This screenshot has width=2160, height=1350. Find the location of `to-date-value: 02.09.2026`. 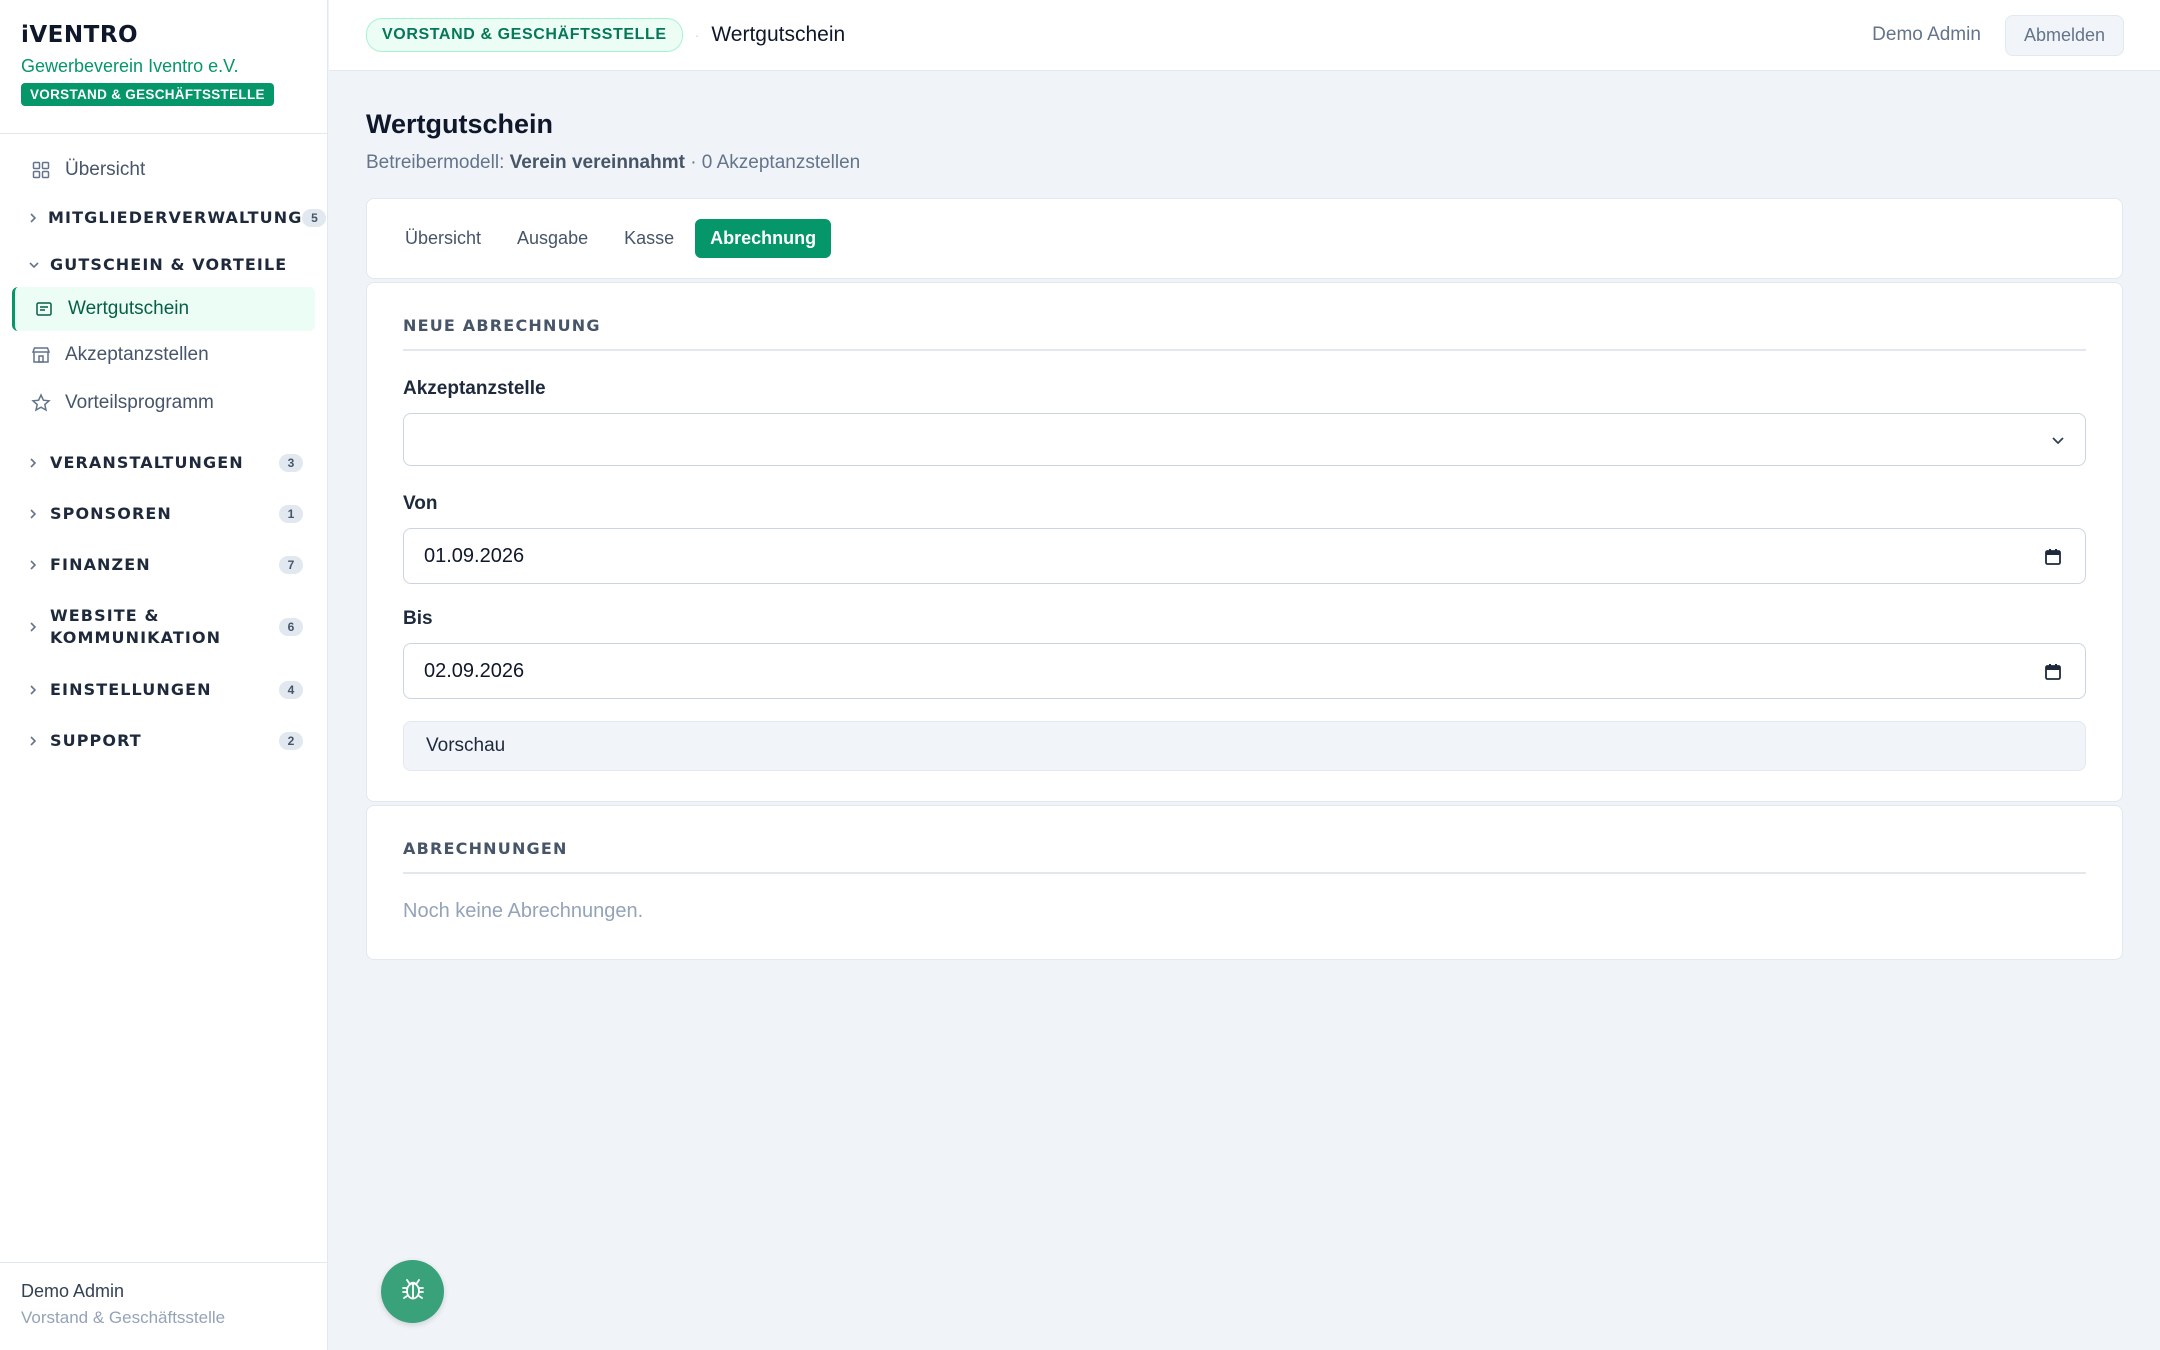

to-date-value: 02.09.2026 is located at coordinates (474, 670).